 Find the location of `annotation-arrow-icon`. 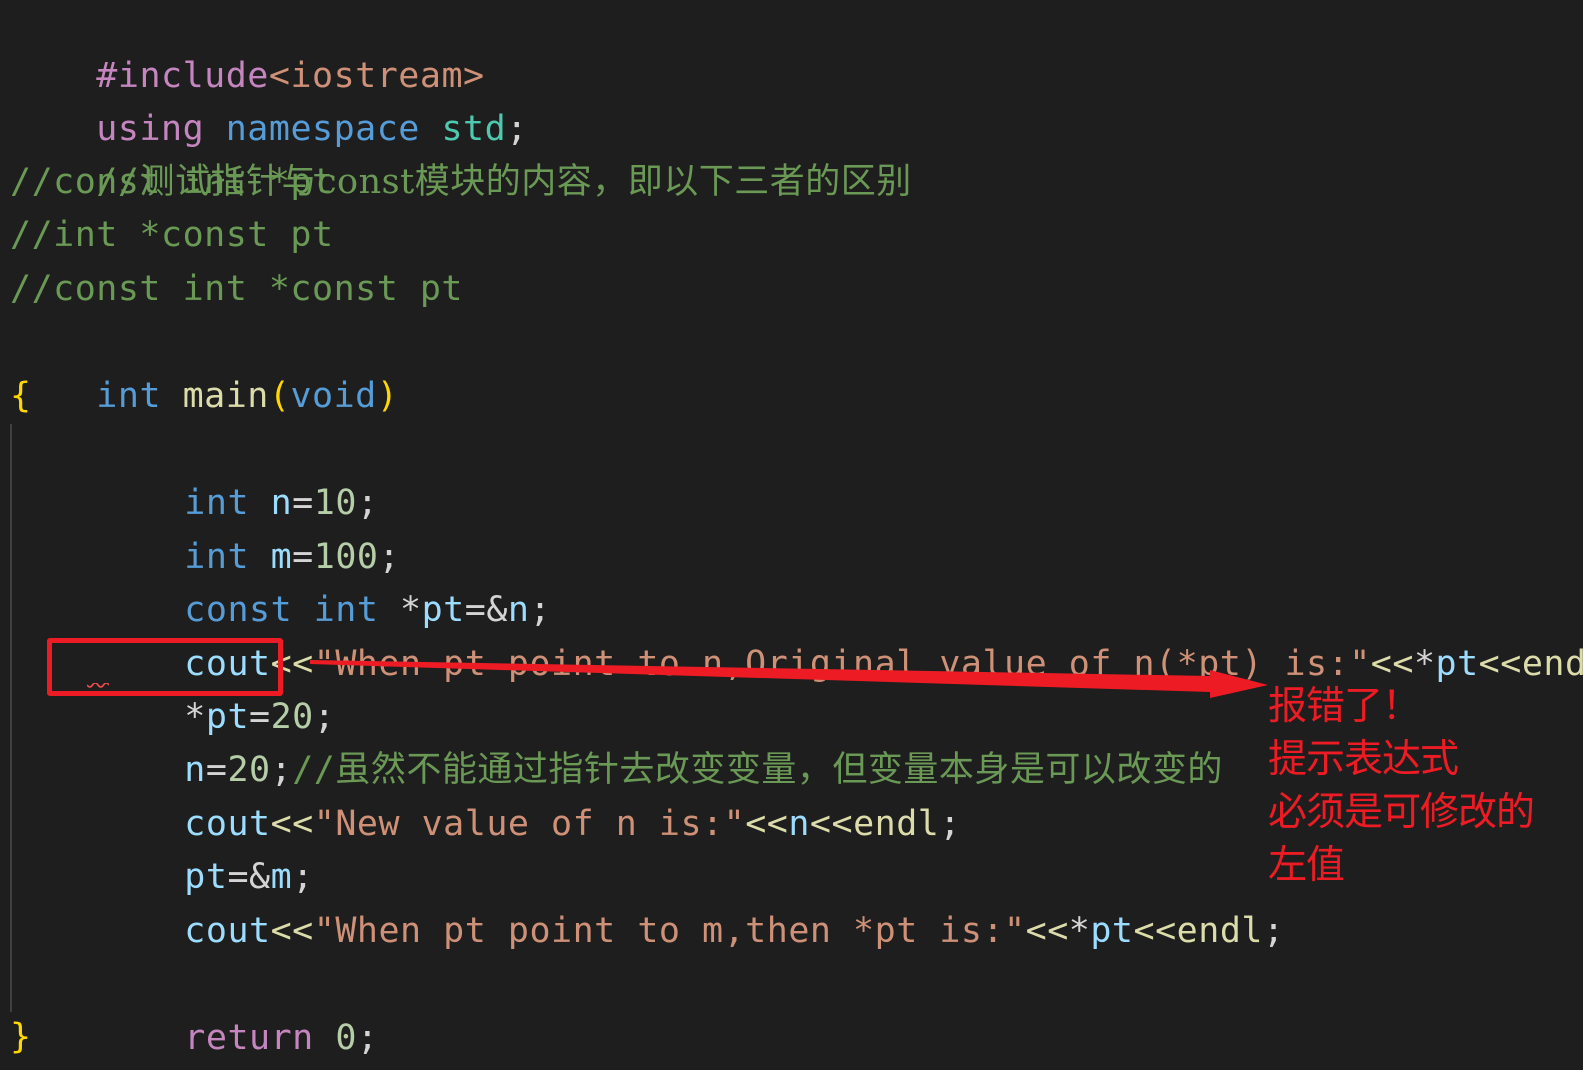

annotation-arrow-icon is located at coordinates (789, 679).